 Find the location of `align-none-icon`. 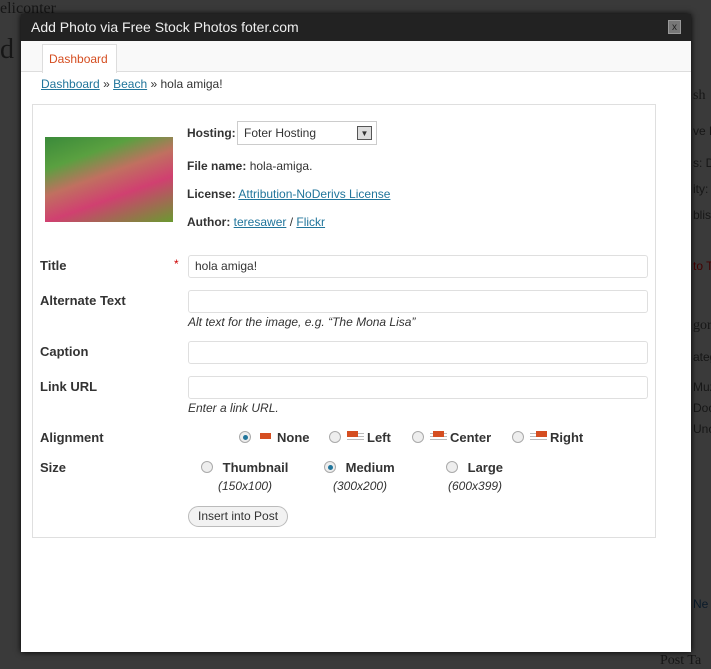

align-none-icon is located at coordinates (265, 436).